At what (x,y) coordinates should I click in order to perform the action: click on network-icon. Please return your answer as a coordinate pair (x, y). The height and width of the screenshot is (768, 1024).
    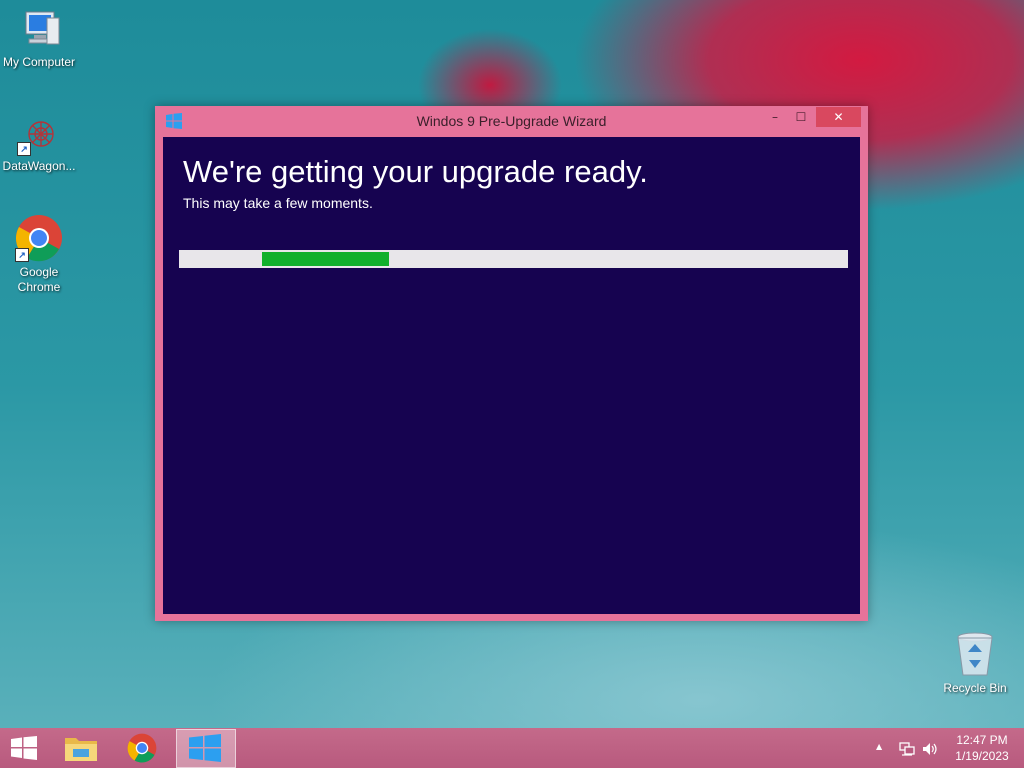
    Looking at the image, I should click on (907, 750).